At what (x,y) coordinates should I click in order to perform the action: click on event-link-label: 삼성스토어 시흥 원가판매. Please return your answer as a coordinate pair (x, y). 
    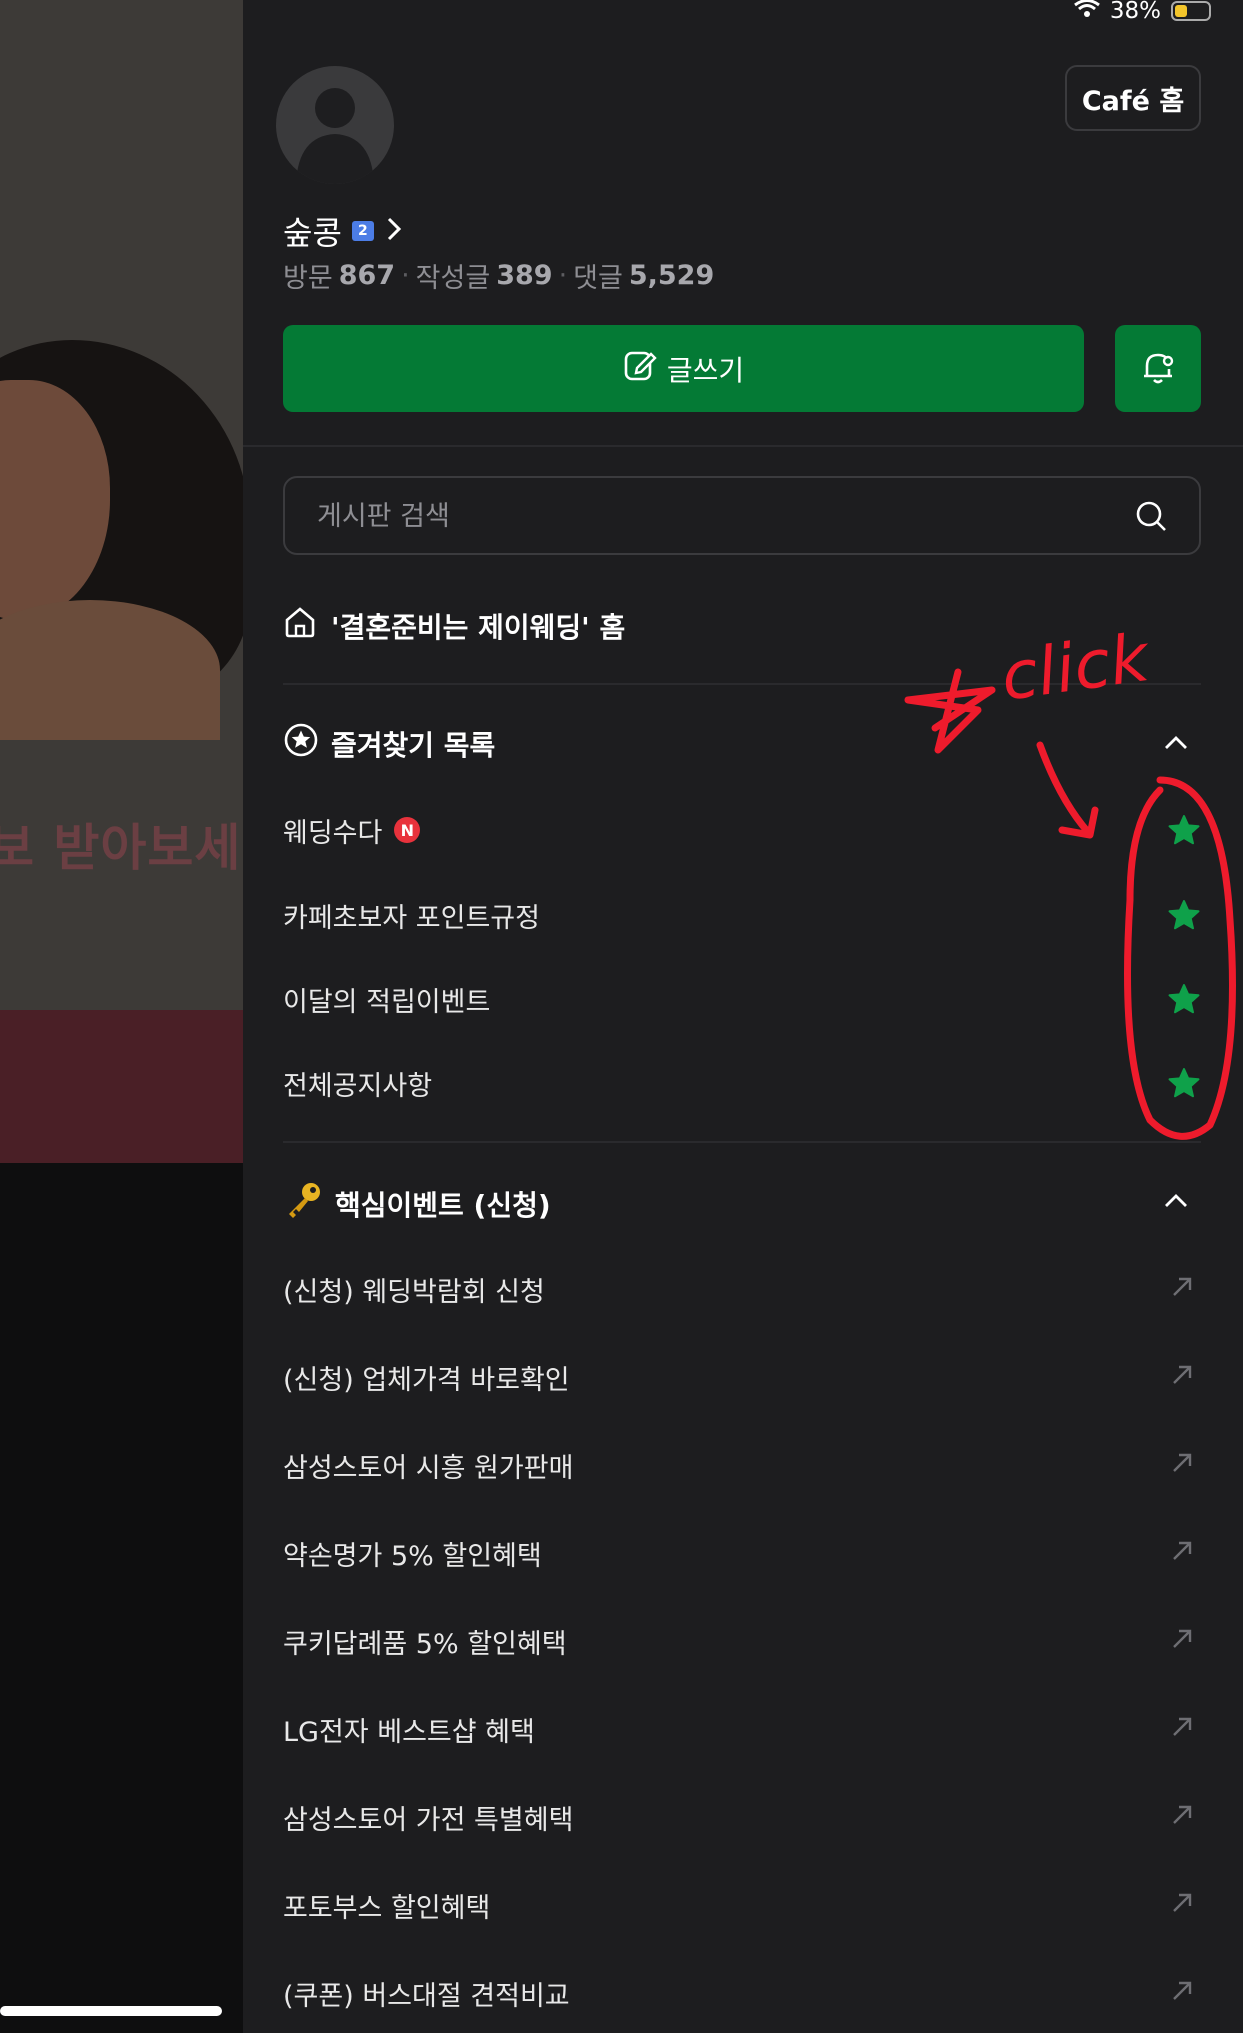
    Looking at the image, I should click on (428, 1468).